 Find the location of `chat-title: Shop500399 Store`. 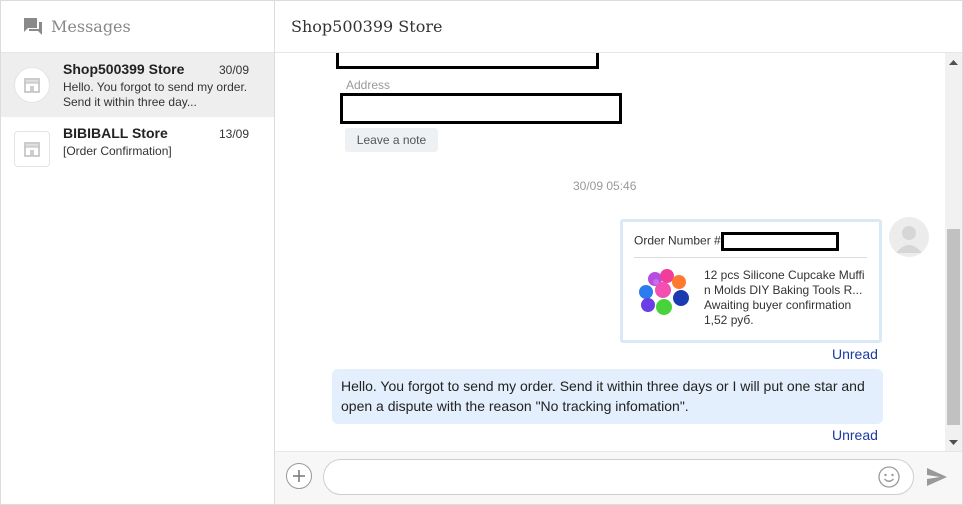

chat-title: Shop500399 Store is located at coordinates (367, 26).